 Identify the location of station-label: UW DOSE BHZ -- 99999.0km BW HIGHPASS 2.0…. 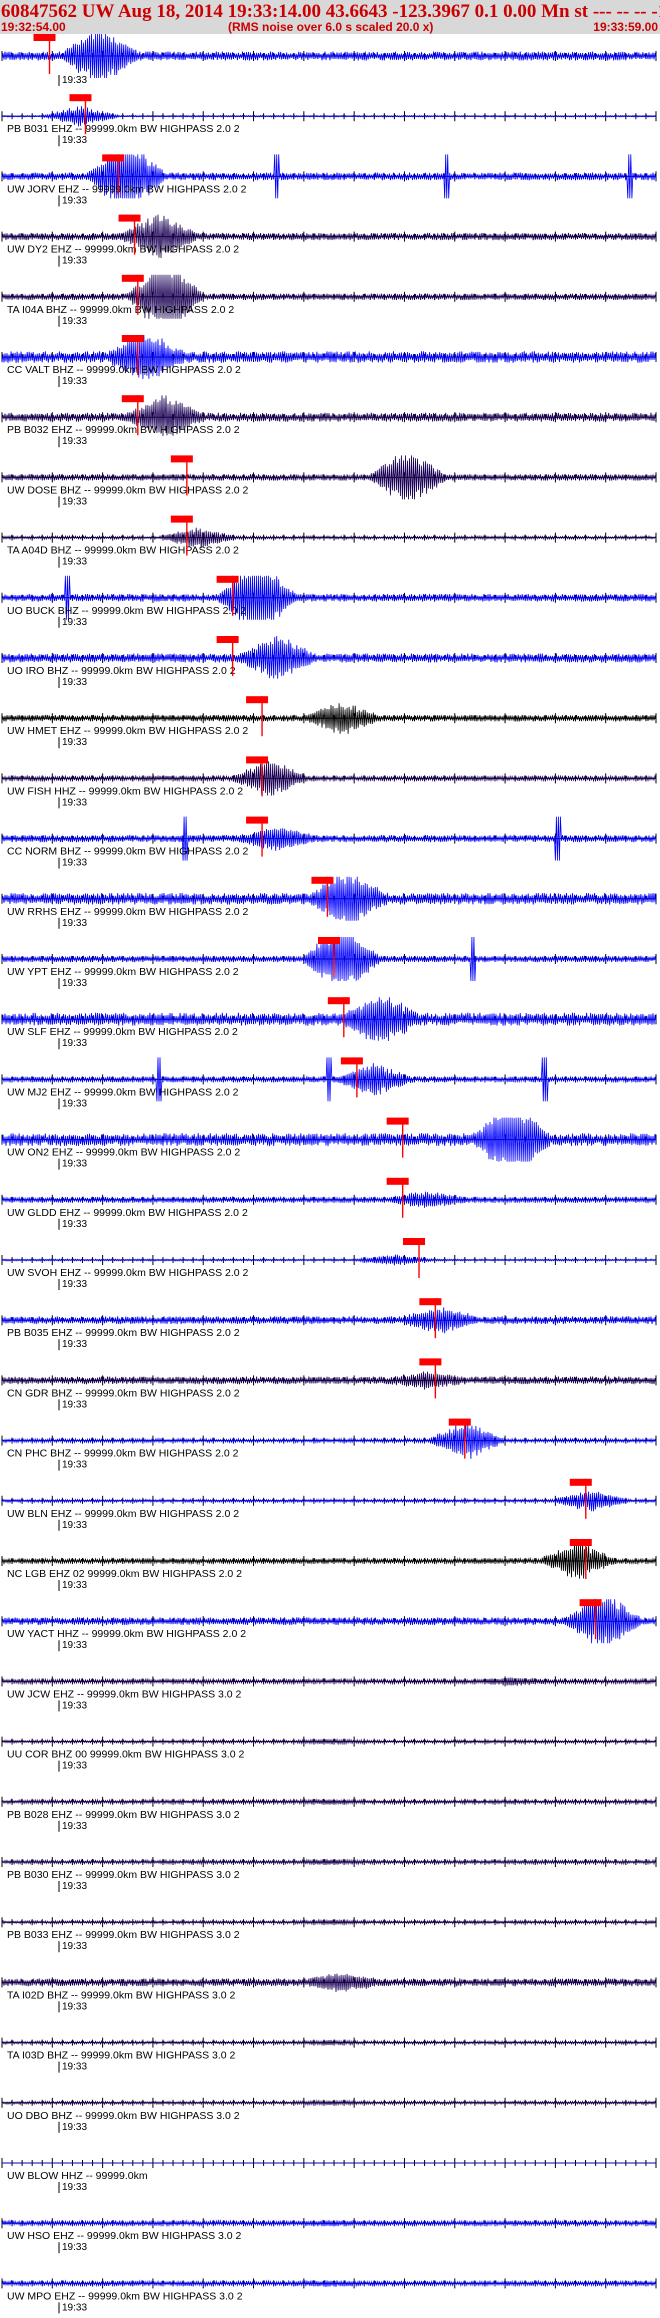
(128, 490).